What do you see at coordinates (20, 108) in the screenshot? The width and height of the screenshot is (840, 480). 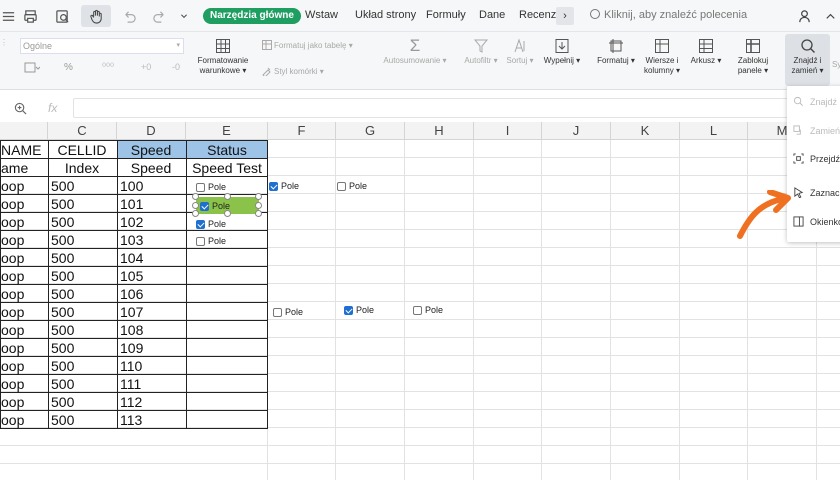 I see `zoom-icon` at bounding box center [20, 108].